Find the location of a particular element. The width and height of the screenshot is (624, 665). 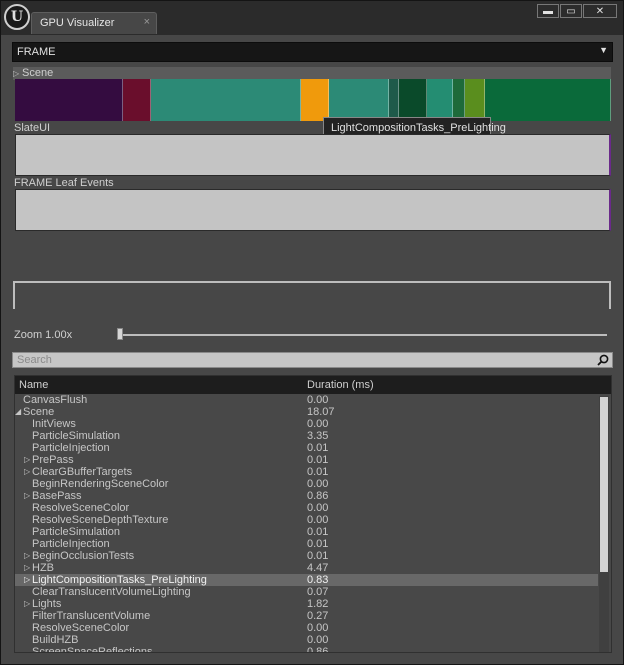

table-row: ▷ BasePass 0.86 is located at coordinates (306, 496).